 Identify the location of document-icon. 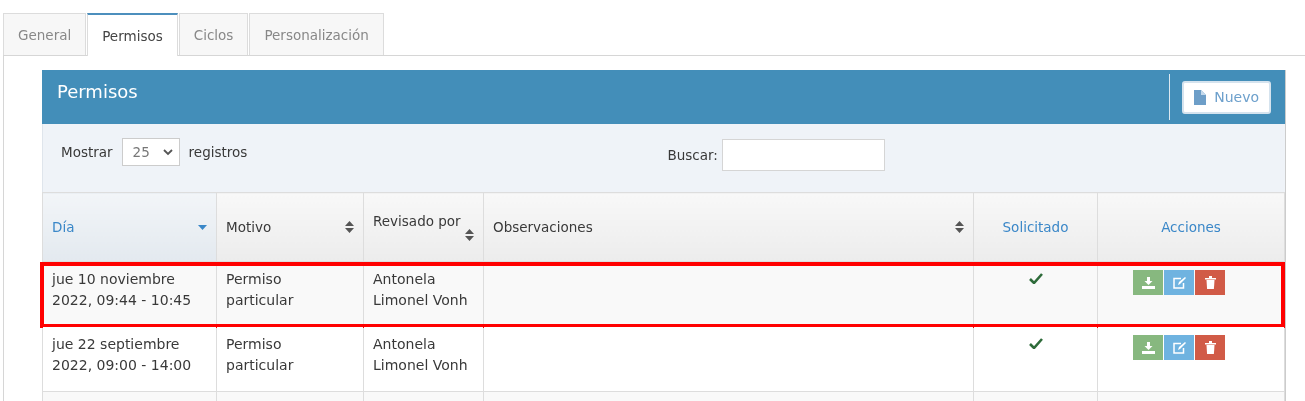
(1200, 97).